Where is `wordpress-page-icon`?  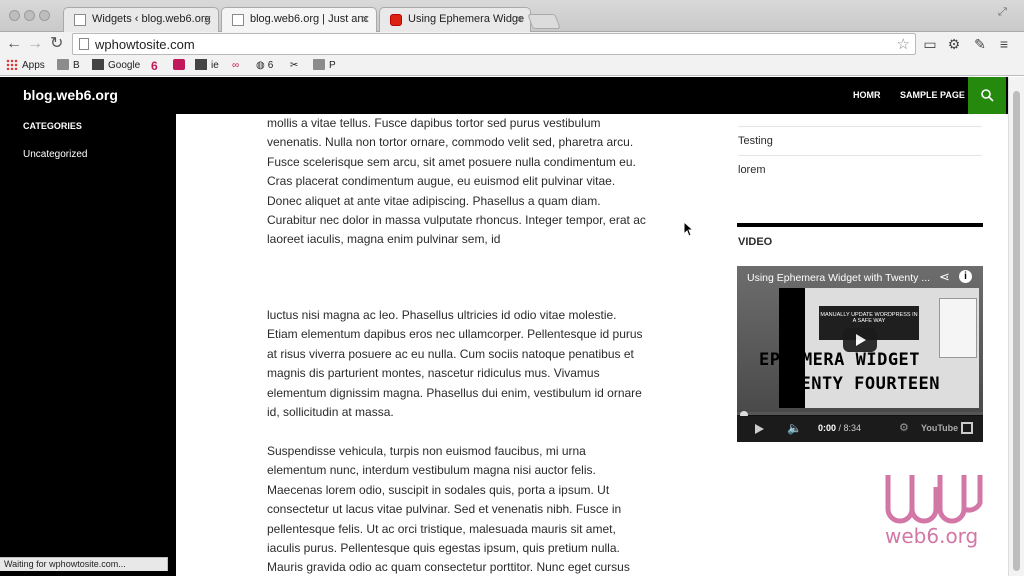
wordpress-page-icon is located at coordinates (80, 20).